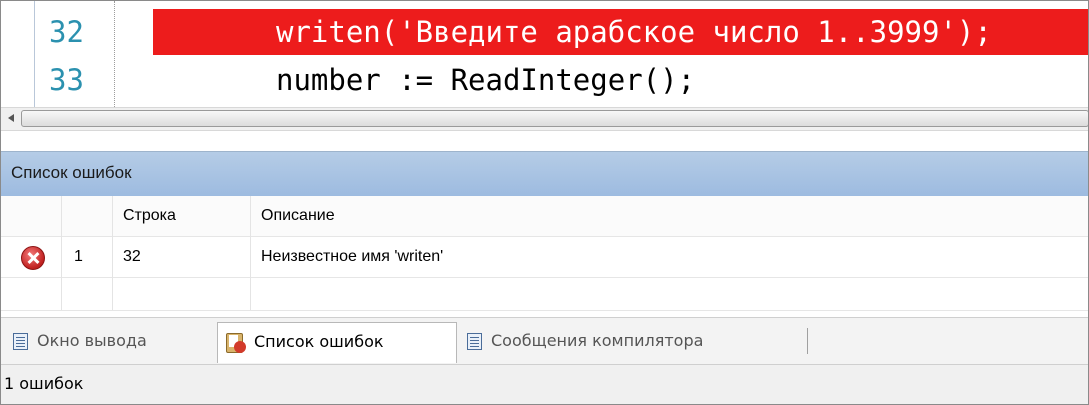 The width and height of the screenshot is (1089, 405). What do you see at coordinates (132, 256) in the screenshot?
I see `error-line: 32` at bounding box center [132, 256].